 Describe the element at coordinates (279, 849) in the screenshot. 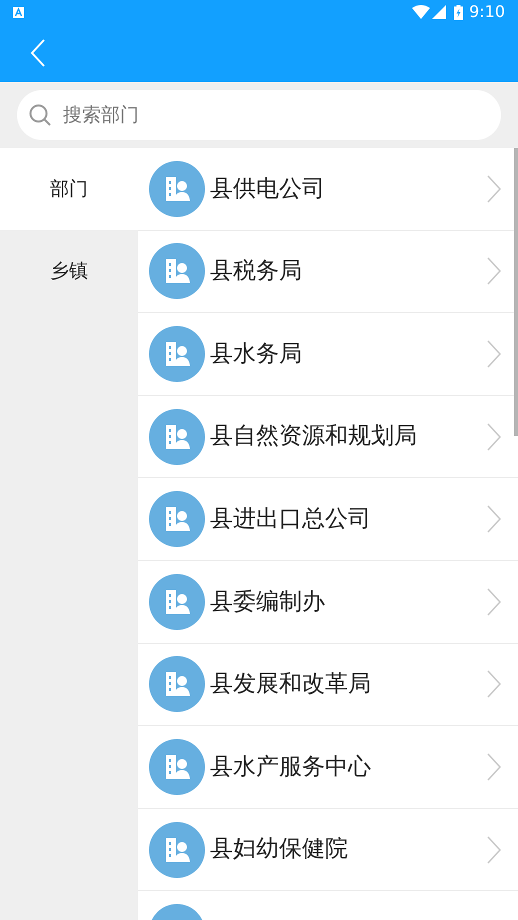

I see `department-name: 县妇幼保健院` at that location.